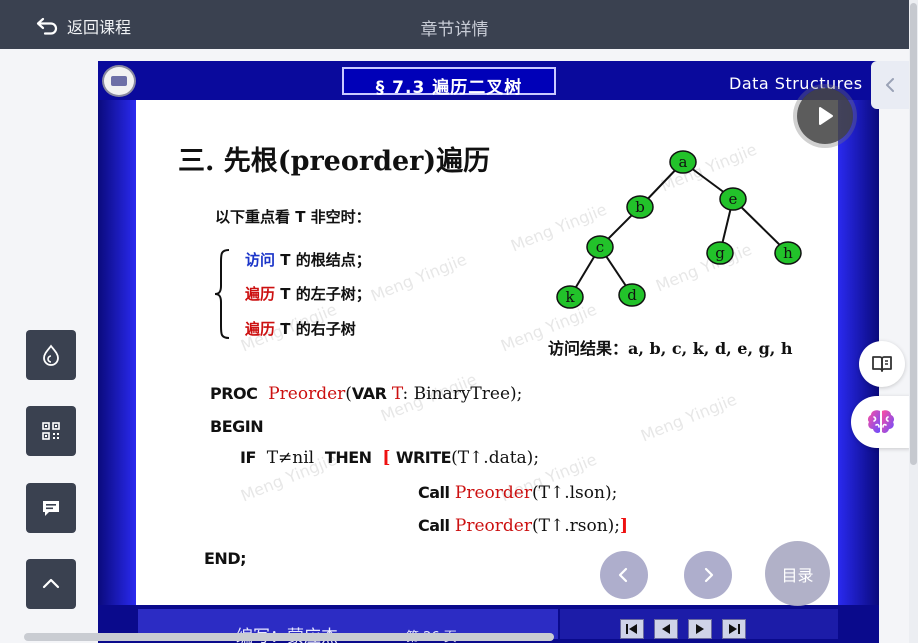 Image resolution: width=918 pixels, height=643 pixels. Describe the element at coordinates (720, 253) in the screenshot. I see `tree-node-label: g` at that location.